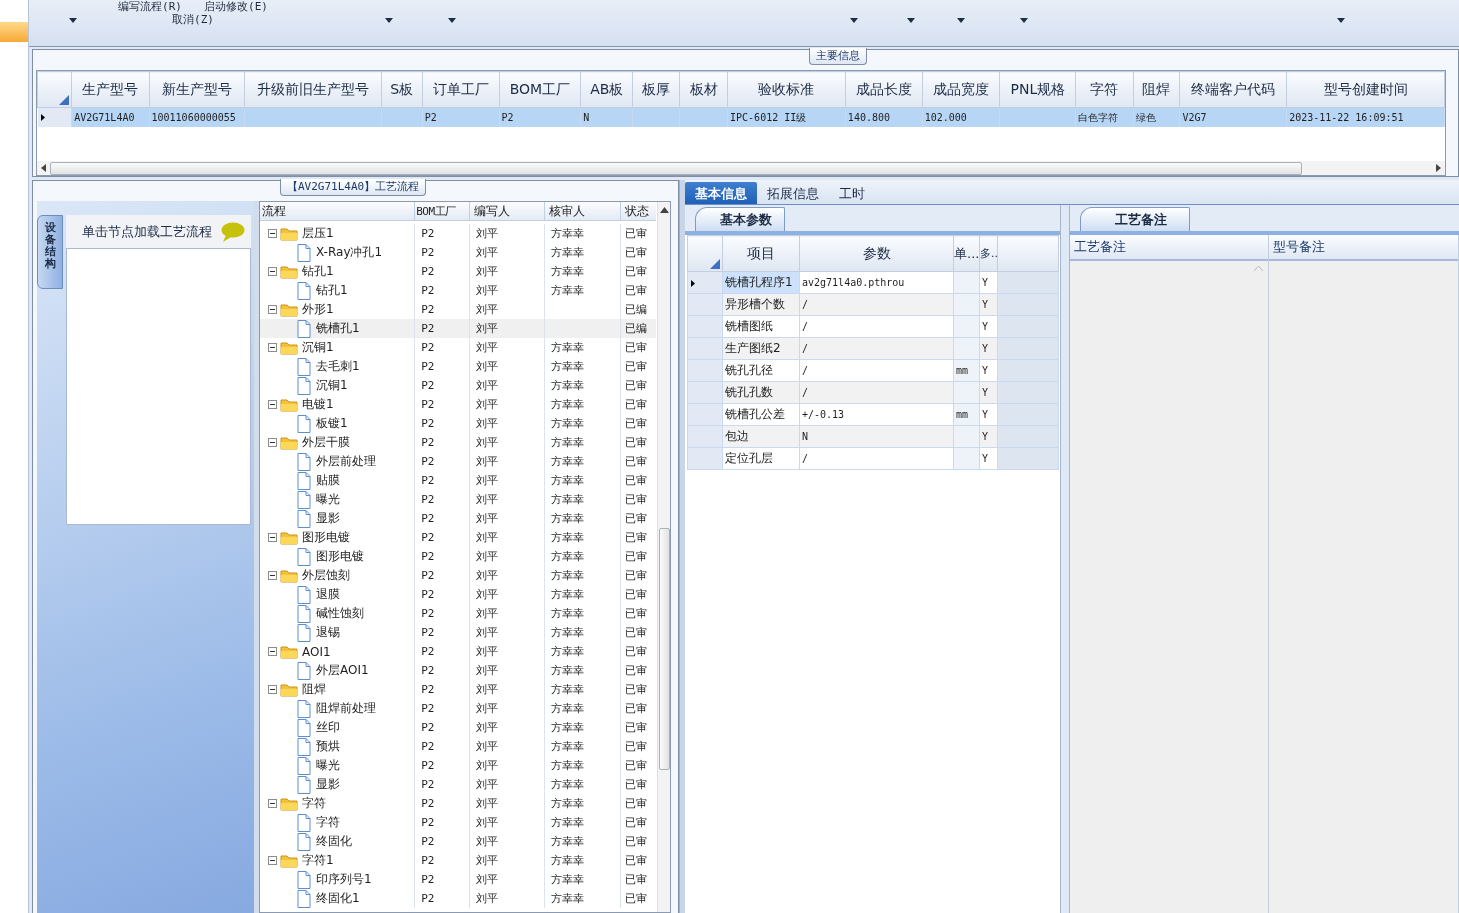 This screenshot has height=913, width=1459. I want to click on tree-row: 终固化 P2 刘平 方幸幸 已审, so click(458, 841).